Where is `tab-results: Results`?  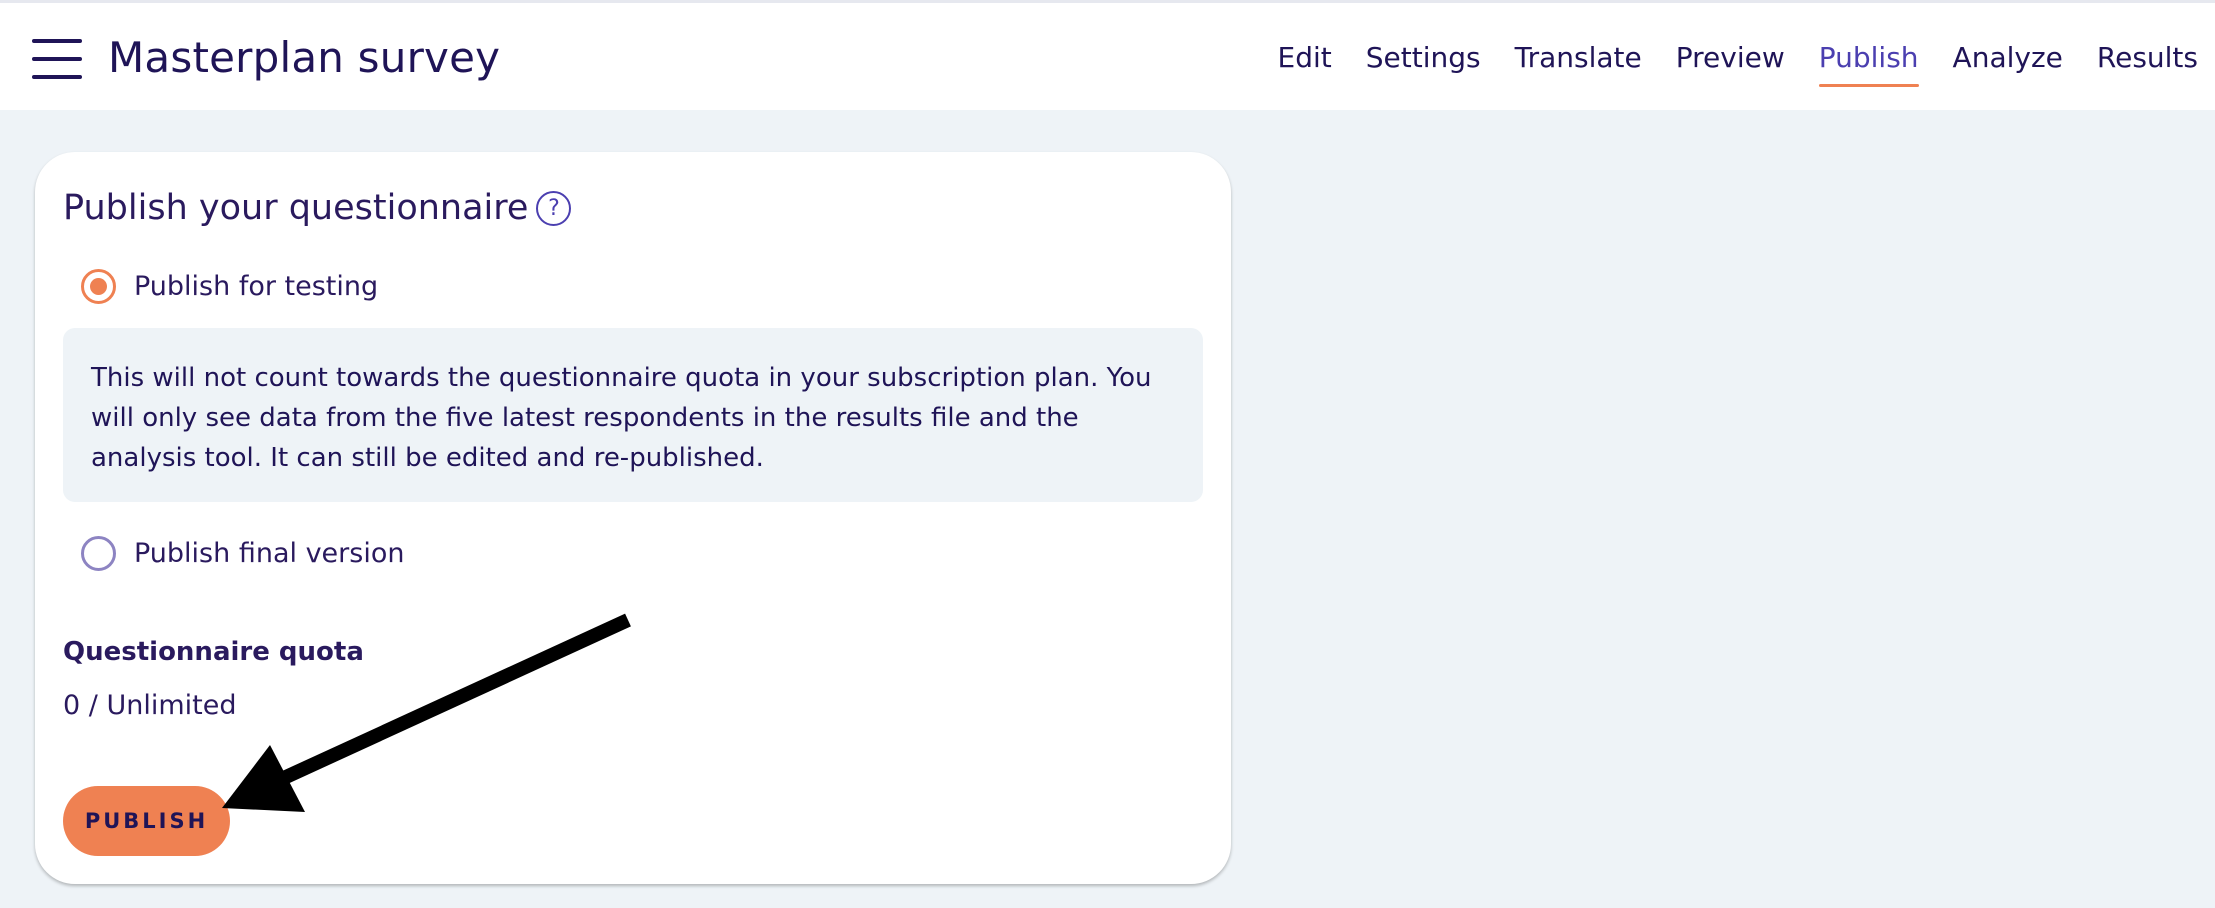 tab-results: Results is located at coordinates (2147, 66).